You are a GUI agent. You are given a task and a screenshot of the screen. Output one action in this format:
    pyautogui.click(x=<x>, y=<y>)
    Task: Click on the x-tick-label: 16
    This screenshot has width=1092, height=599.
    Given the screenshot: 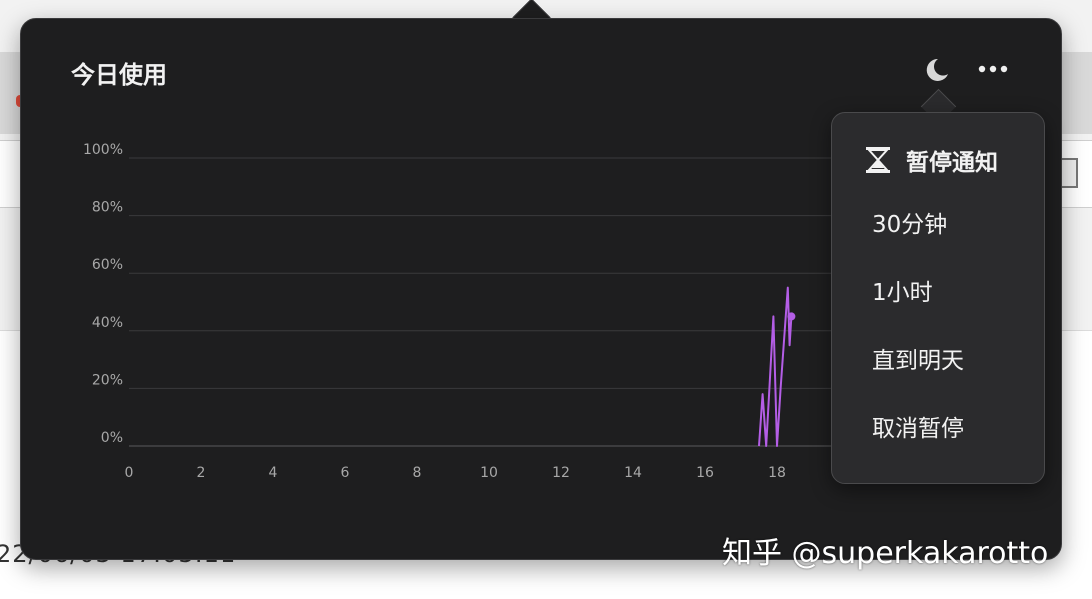 What is the action you would take?
    pyautogui.click(x=705, y=473)
    